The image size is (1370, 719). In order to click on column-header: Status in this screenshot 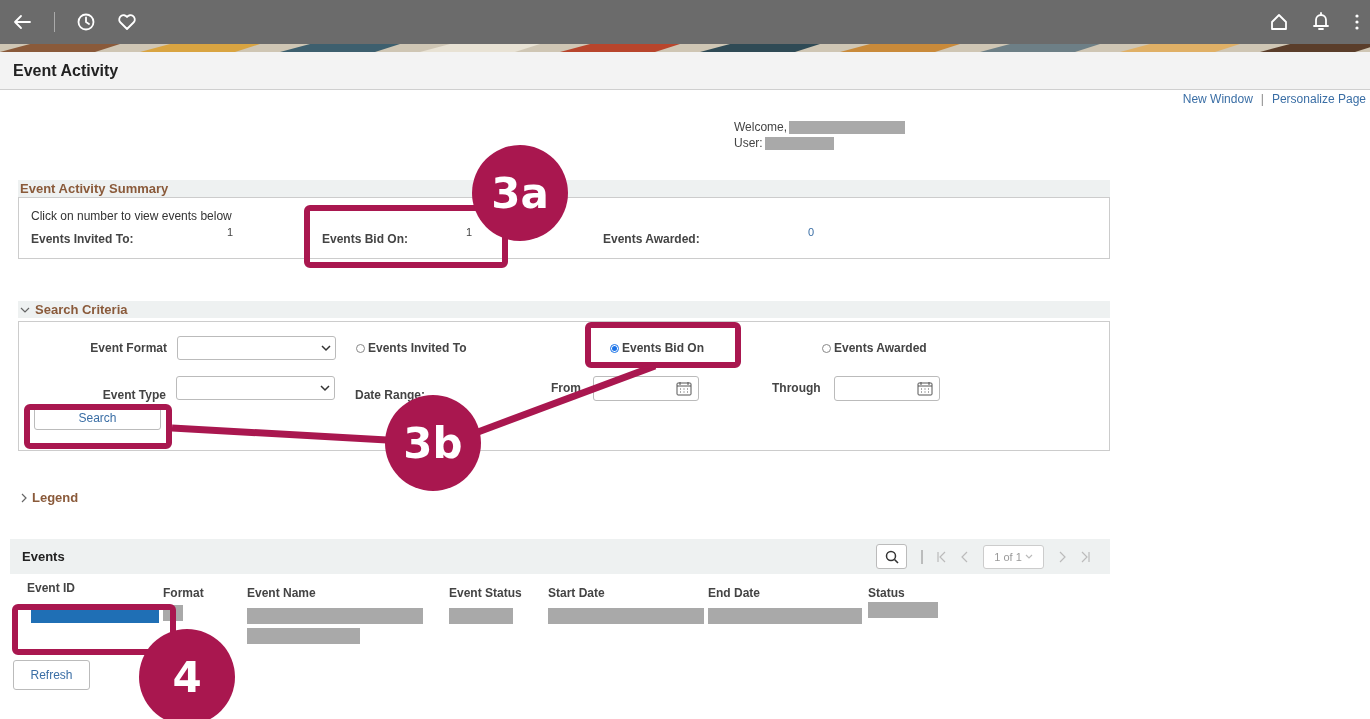, I will do `click(887, 593)`.